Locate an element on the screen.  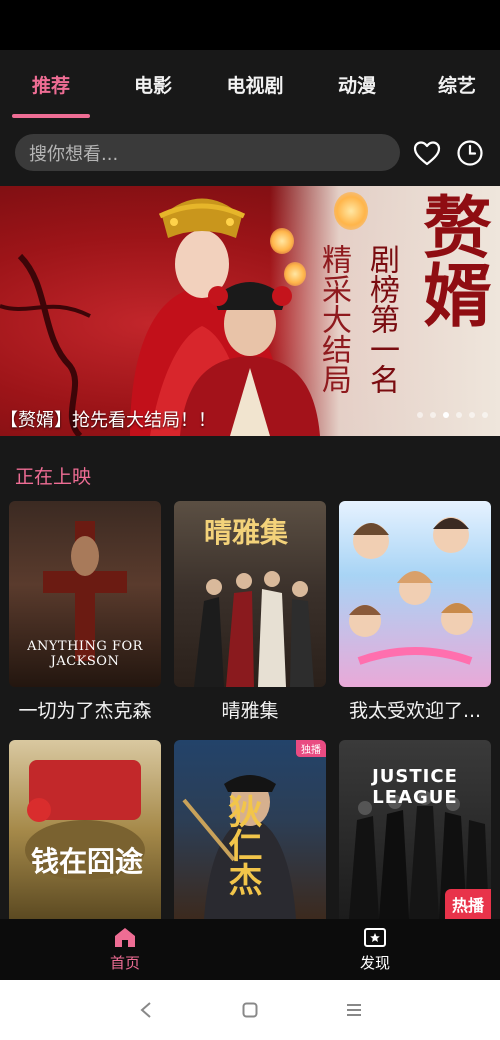
movie-poster: JUSTICE LEAGUE 热播 is located at coordinates (415, 829).